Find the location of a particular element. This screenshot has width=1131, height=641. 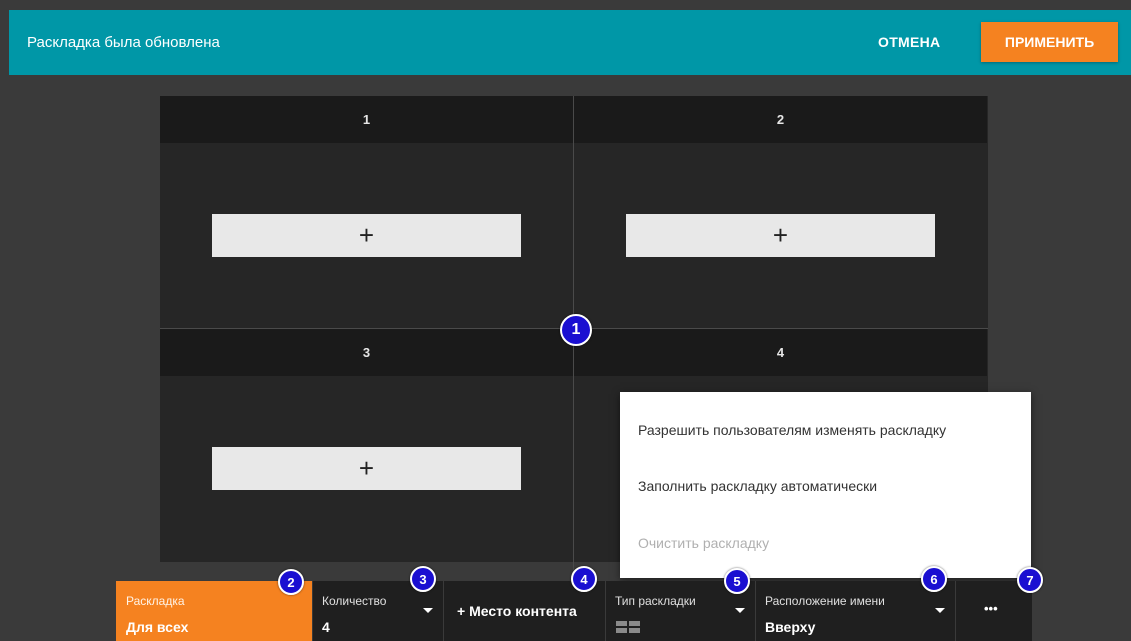

layout-scope-value: Для всех is located at coordinates (157, 627).